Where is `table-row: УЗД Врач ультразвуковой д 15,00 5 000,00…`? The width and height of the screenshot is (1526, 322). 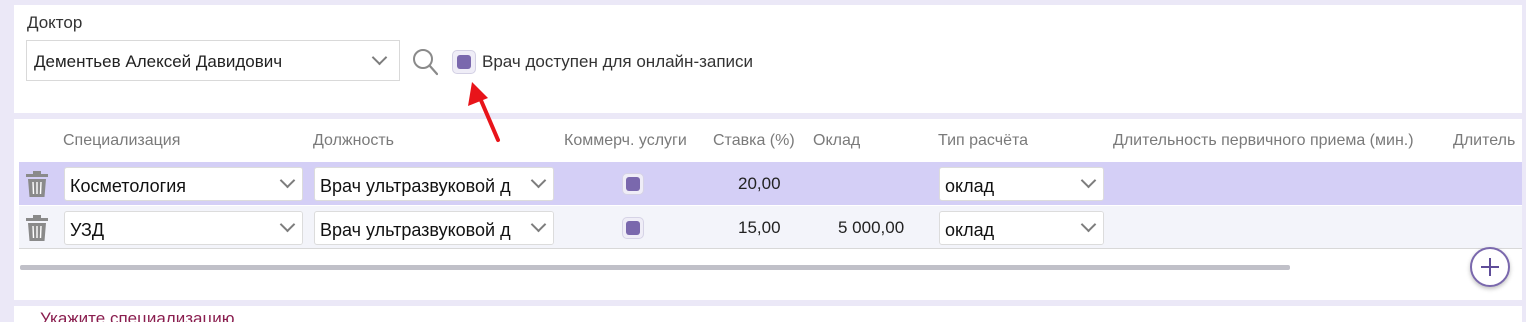
table-row: УЗД Врач ультразвуковой д 15,00 5 000,00… is located at coordinates (770, 227).